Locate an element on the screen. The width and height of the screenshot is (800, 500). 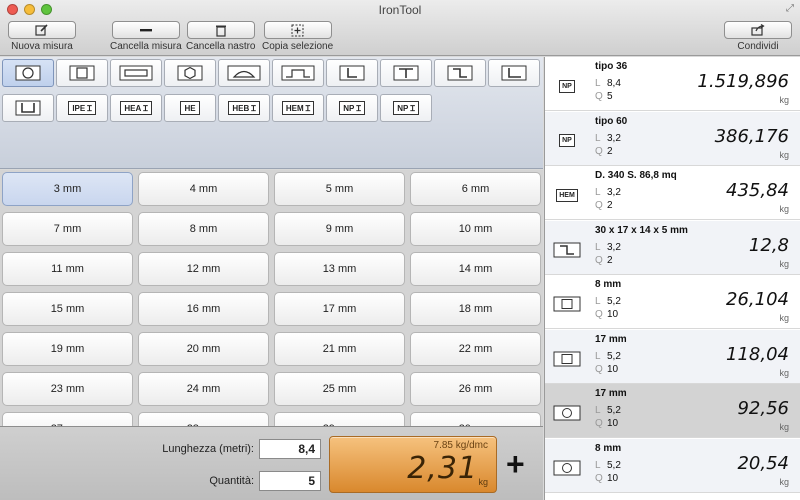
thickness-option: 23 mm is located at coordinates (67, 389).